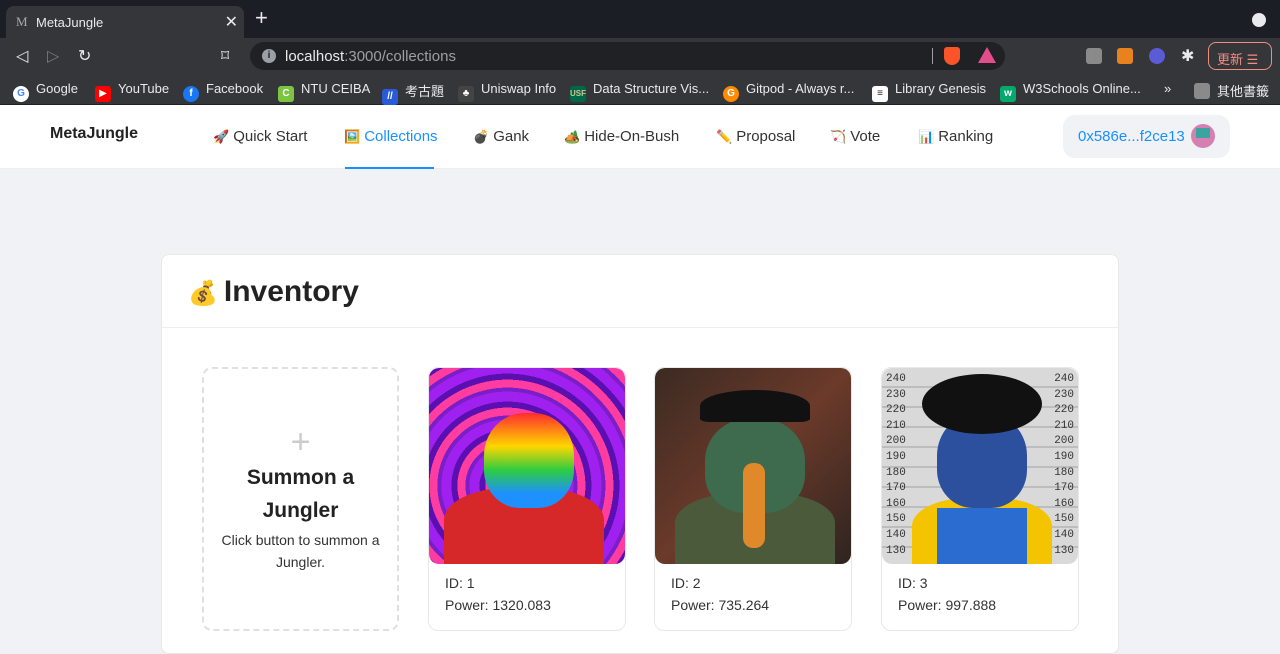  What do you see at coordinates (144, 88) in the screenshot?
I see `bookmark-label: YouTube` at bounding box center [144, 88].